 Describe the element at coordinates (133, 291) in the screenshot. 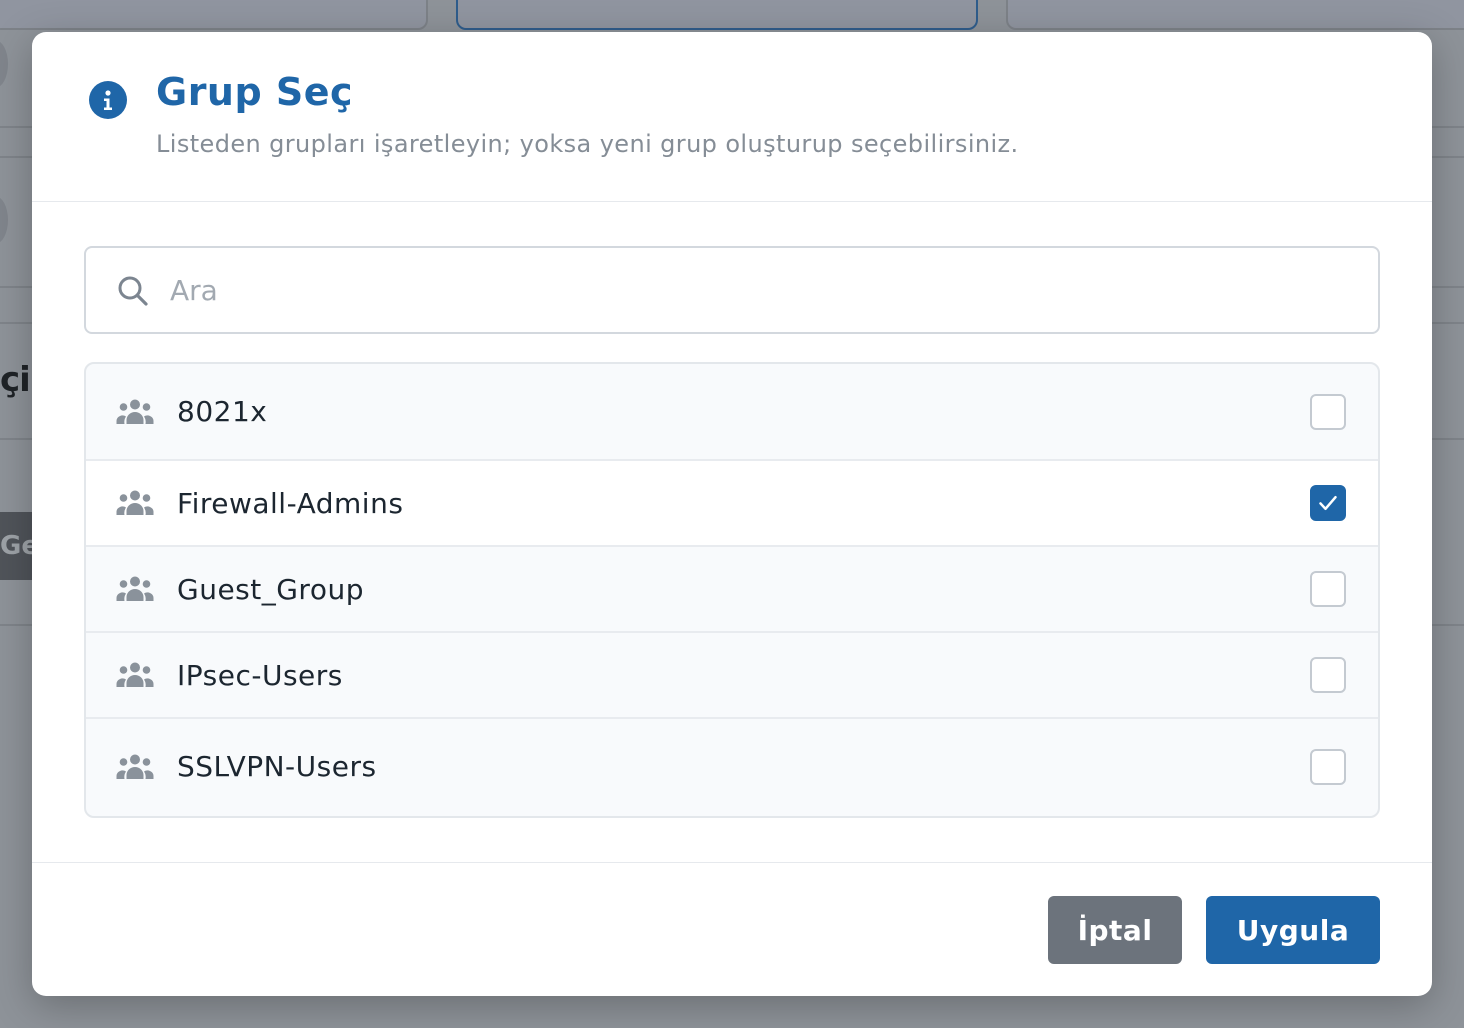

I see `search-icon` at that location.